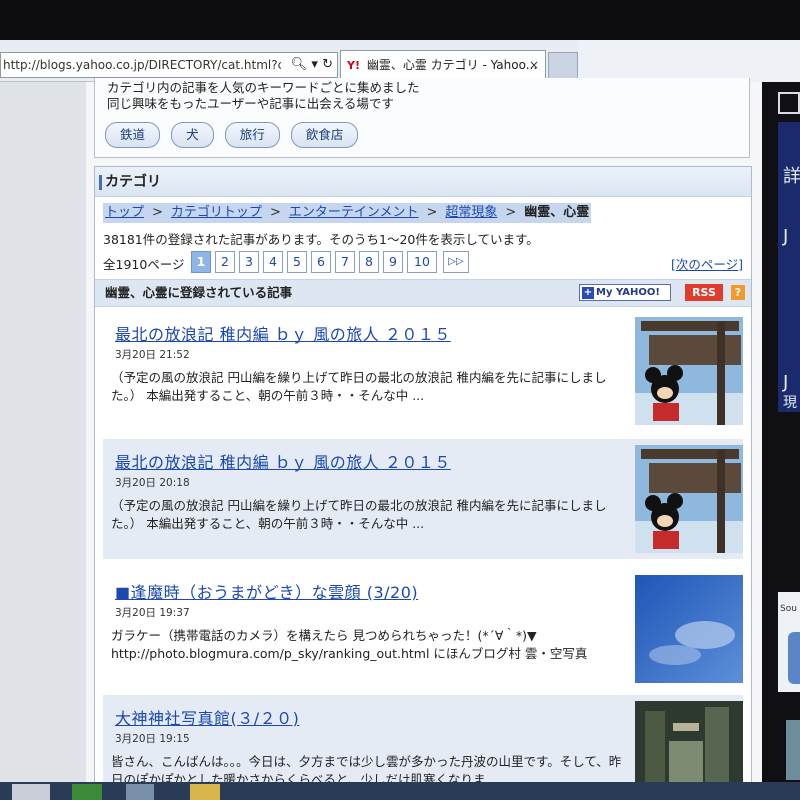 The width and height of the screenshot is (800, 800). What do you see at coordinates (321, 239) in the screenshot?
I see `result-count: 38181件の登録された記事があります。そのうち1～20件を表示しています。` at bounding box center [321, 239].